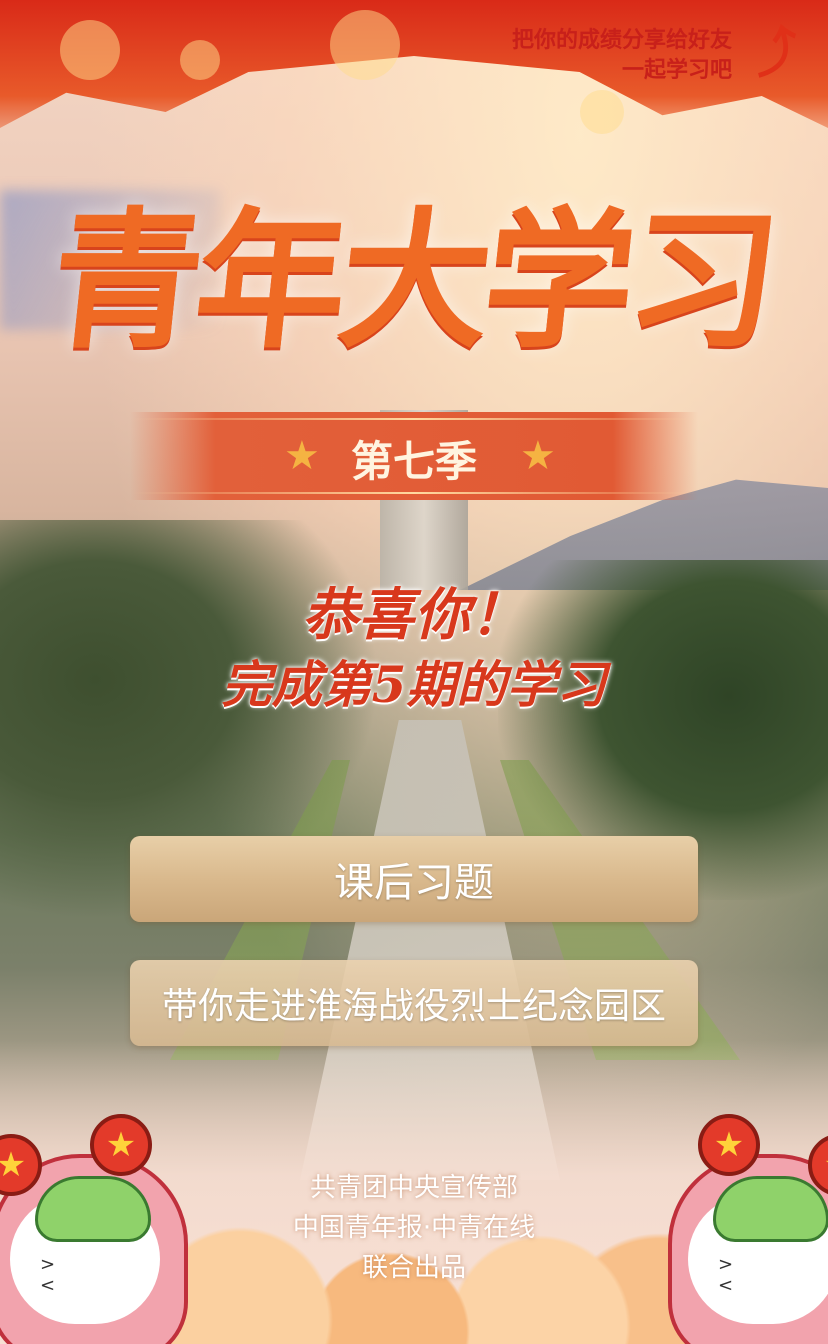 Image resolution: width=828 pixels, height=1344 pixels. What do you see at coordinates (414, 684) in the screenshot?
I see `congrats-line2: 完成第5期的学习` at bounding box center [414, 684].